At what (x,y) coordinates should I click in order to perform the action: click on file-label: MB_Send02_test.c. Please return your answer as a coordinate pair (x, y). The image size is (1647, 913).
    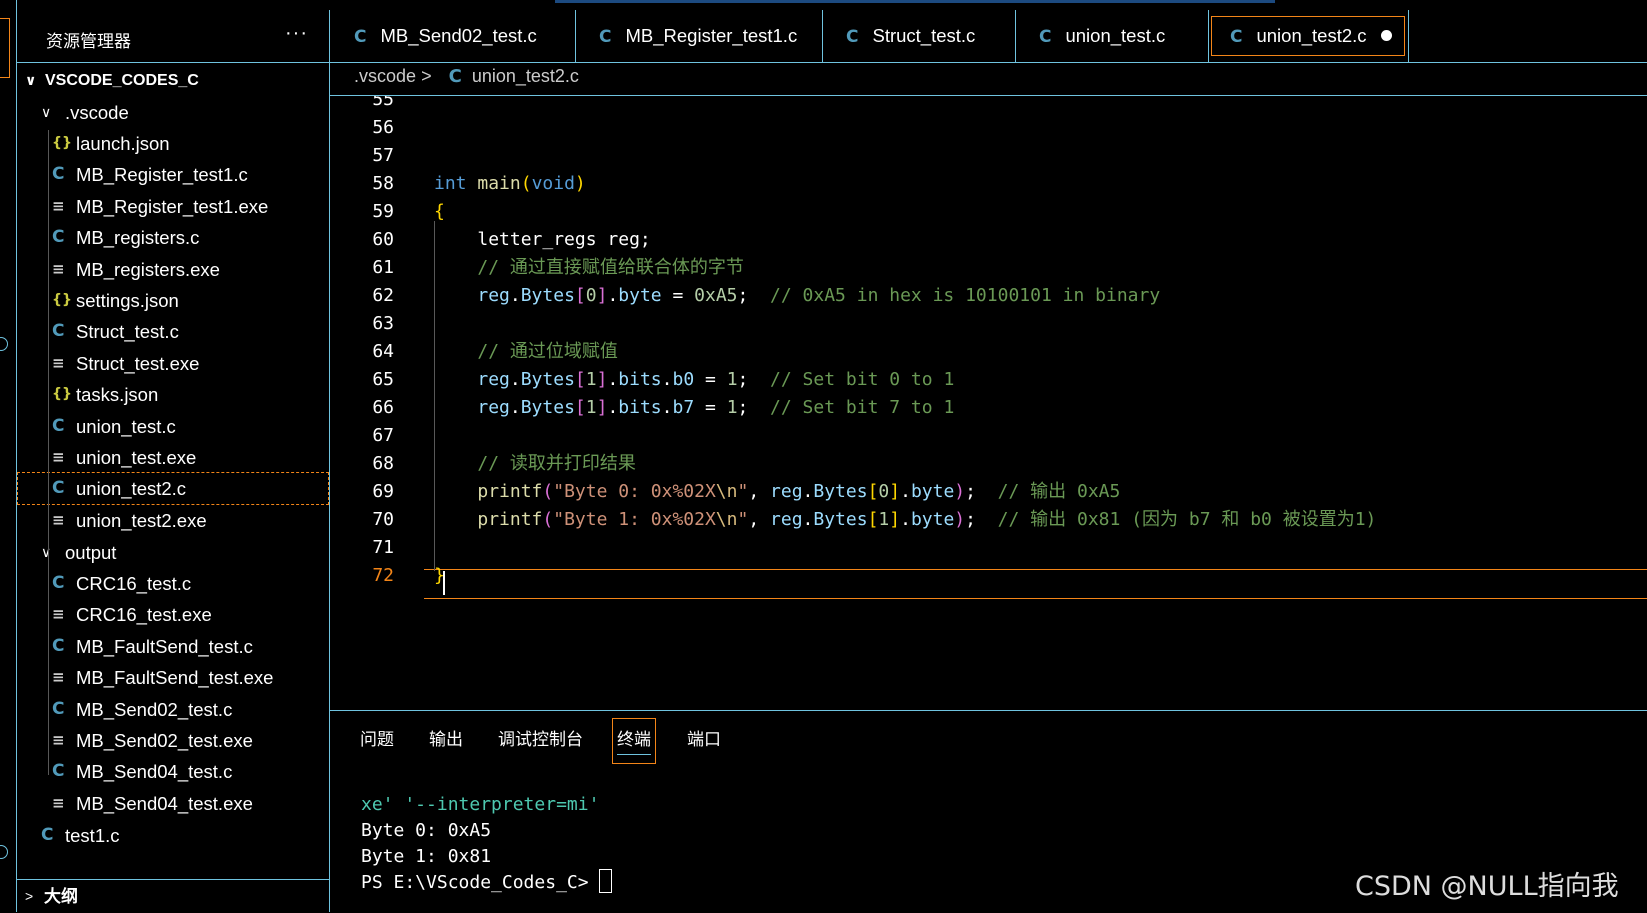
    Looking at the image, I should click on (154, 709).